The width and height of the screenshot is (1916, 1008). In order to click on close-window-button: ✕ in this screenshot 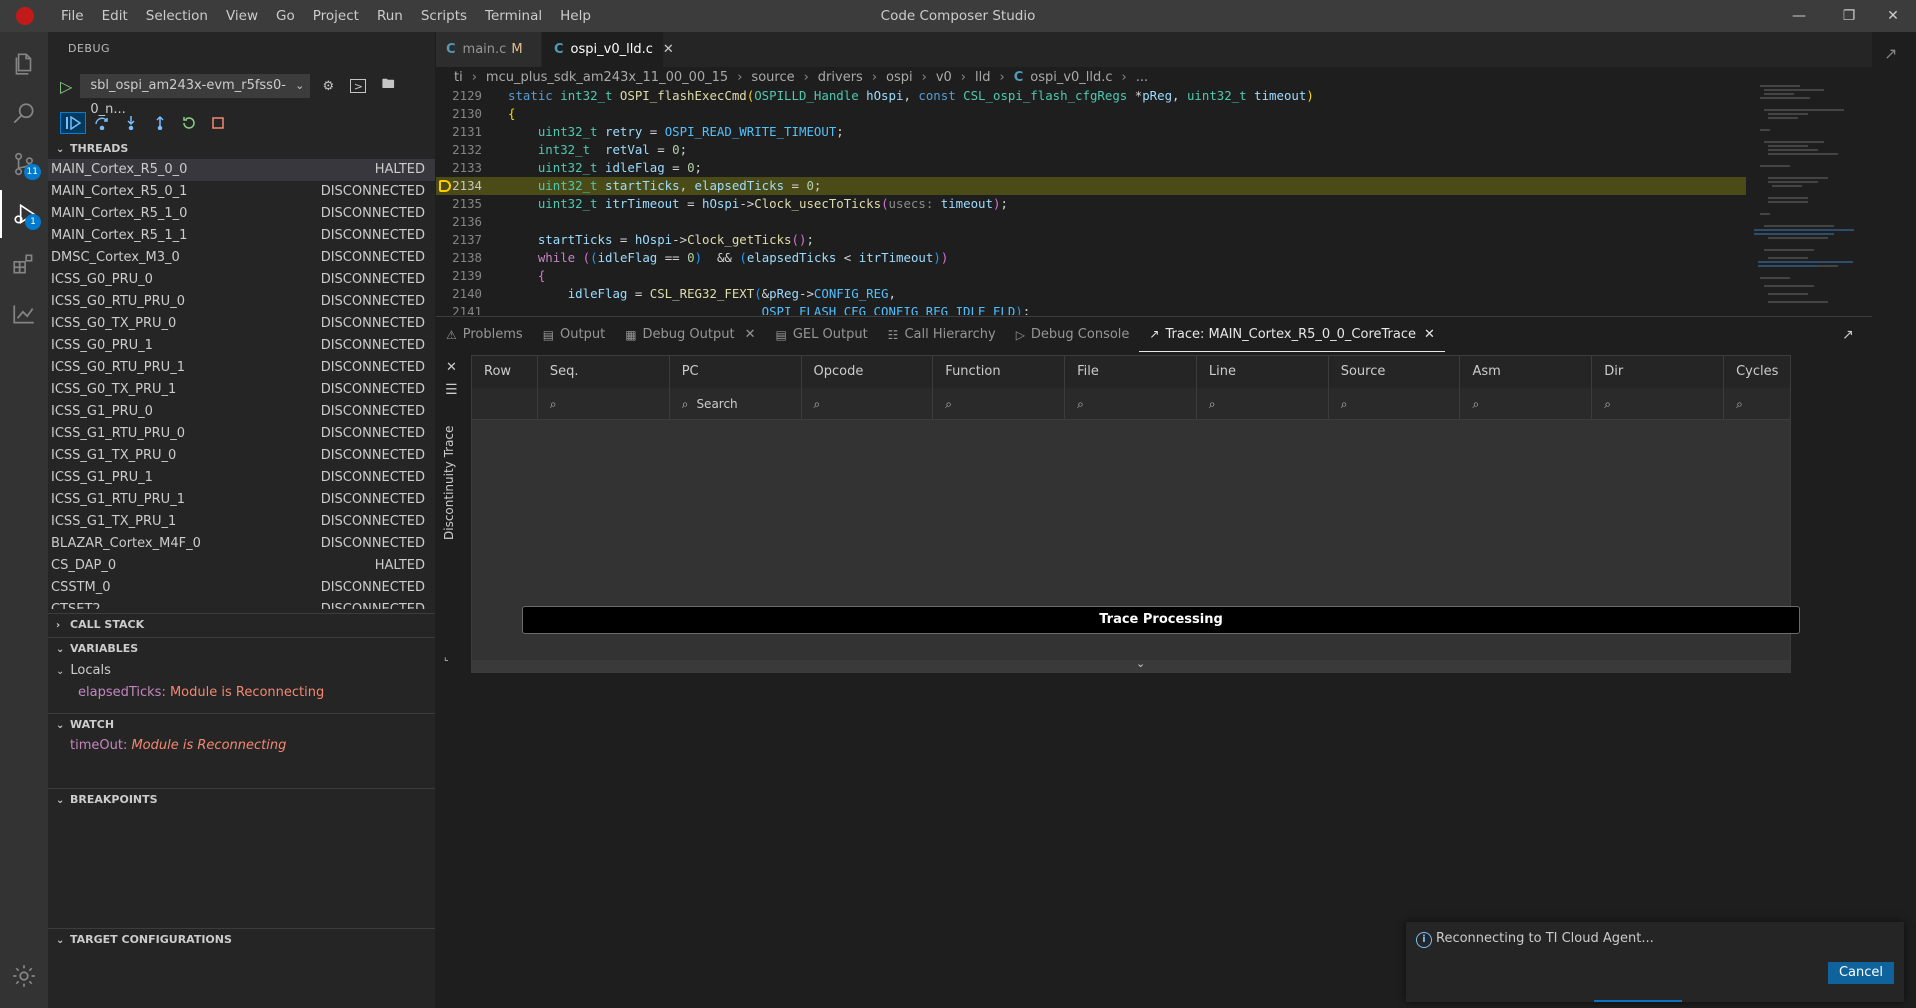, I will do `click(1893, 16)`.